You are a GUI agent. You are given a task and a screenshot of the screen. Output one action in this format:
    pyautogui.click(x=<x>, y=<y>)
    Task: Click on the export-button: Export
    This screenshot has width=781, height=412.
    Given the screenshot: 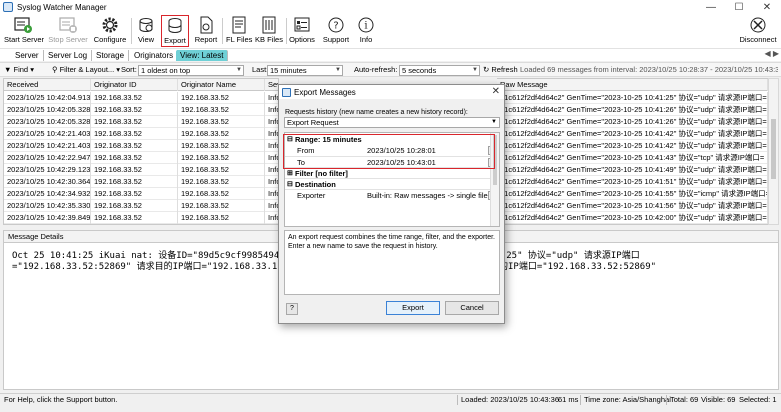 What is the action you would take?
    pyautogui.click(x=175, y=31)
    